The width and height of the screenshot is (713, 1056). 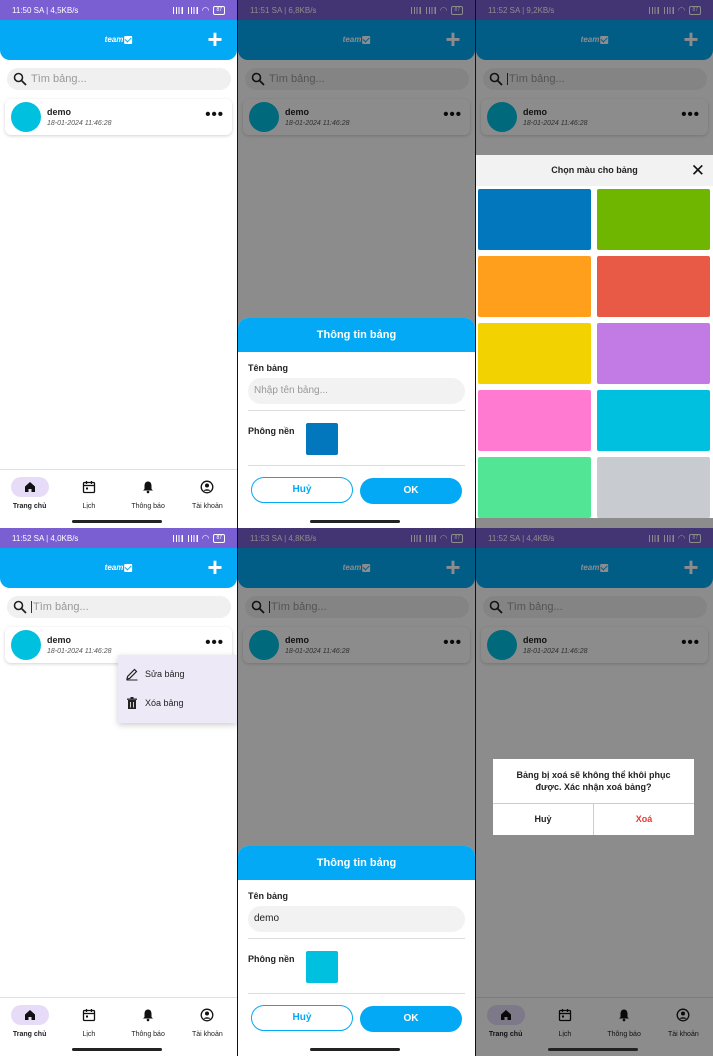 I want to click on background-label: Phông nền, so click(x=271, y=431).